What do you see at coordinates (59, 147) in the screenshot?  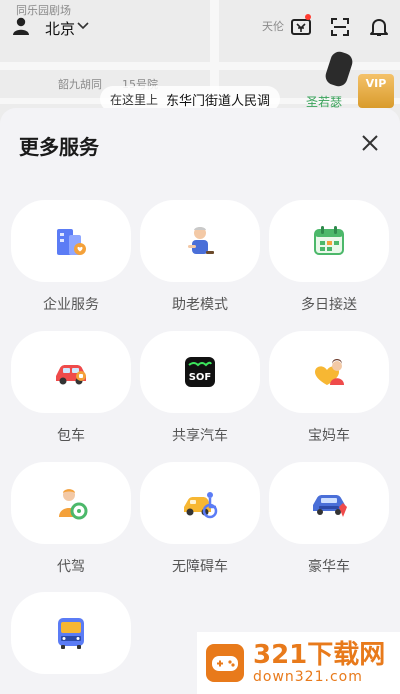 I see `sheet-title: 更多服务` at bounding box center [59, 147].